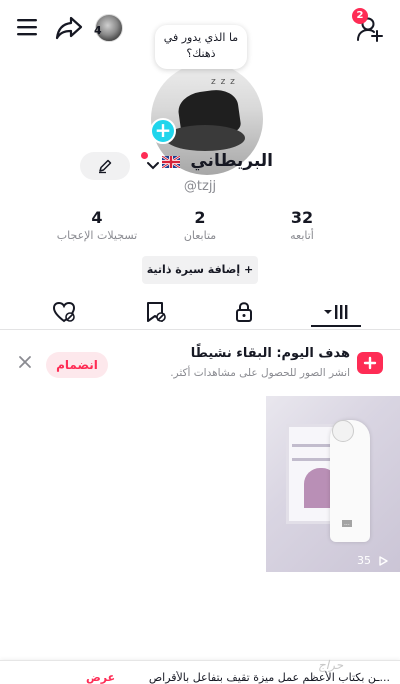  Describe the element at coordinates (383, 561) in the screenshot. I see `play-icon` at that location.